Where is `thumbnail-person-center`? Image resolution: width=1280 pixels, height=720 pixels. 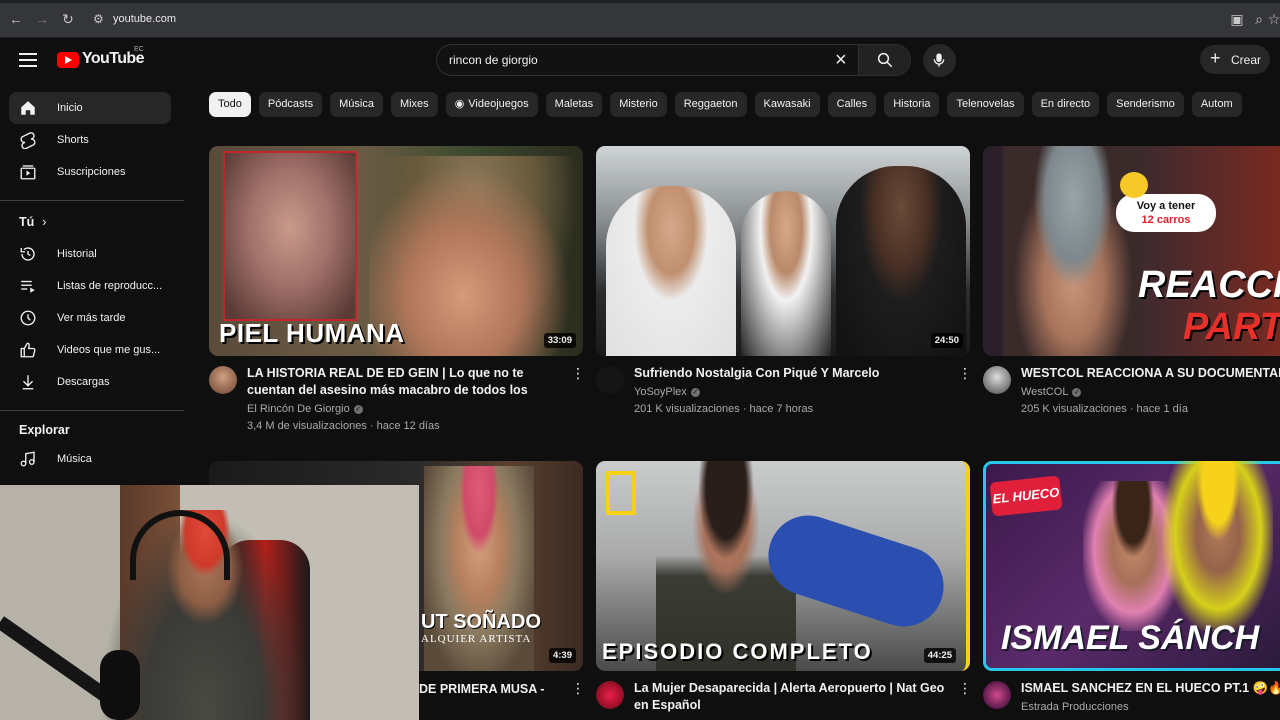
thumbnail-person-center is located at coordinates (786, 273).